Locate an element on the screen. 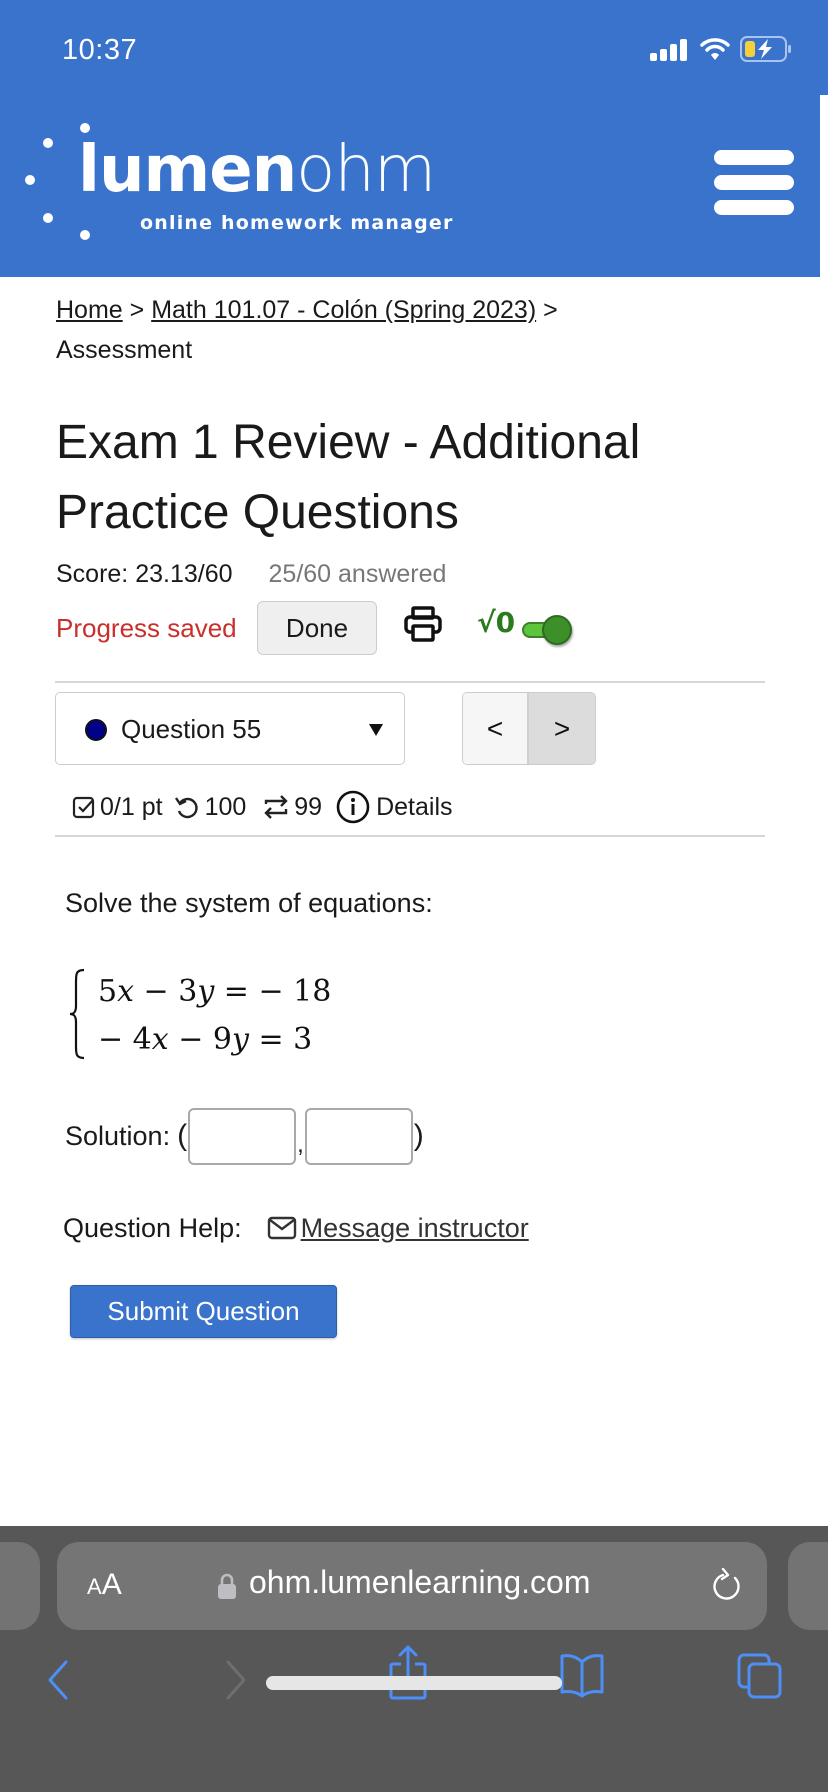 This screenshot has width=828, height=1792. reload-icon is located at coordinates (728, 1586).